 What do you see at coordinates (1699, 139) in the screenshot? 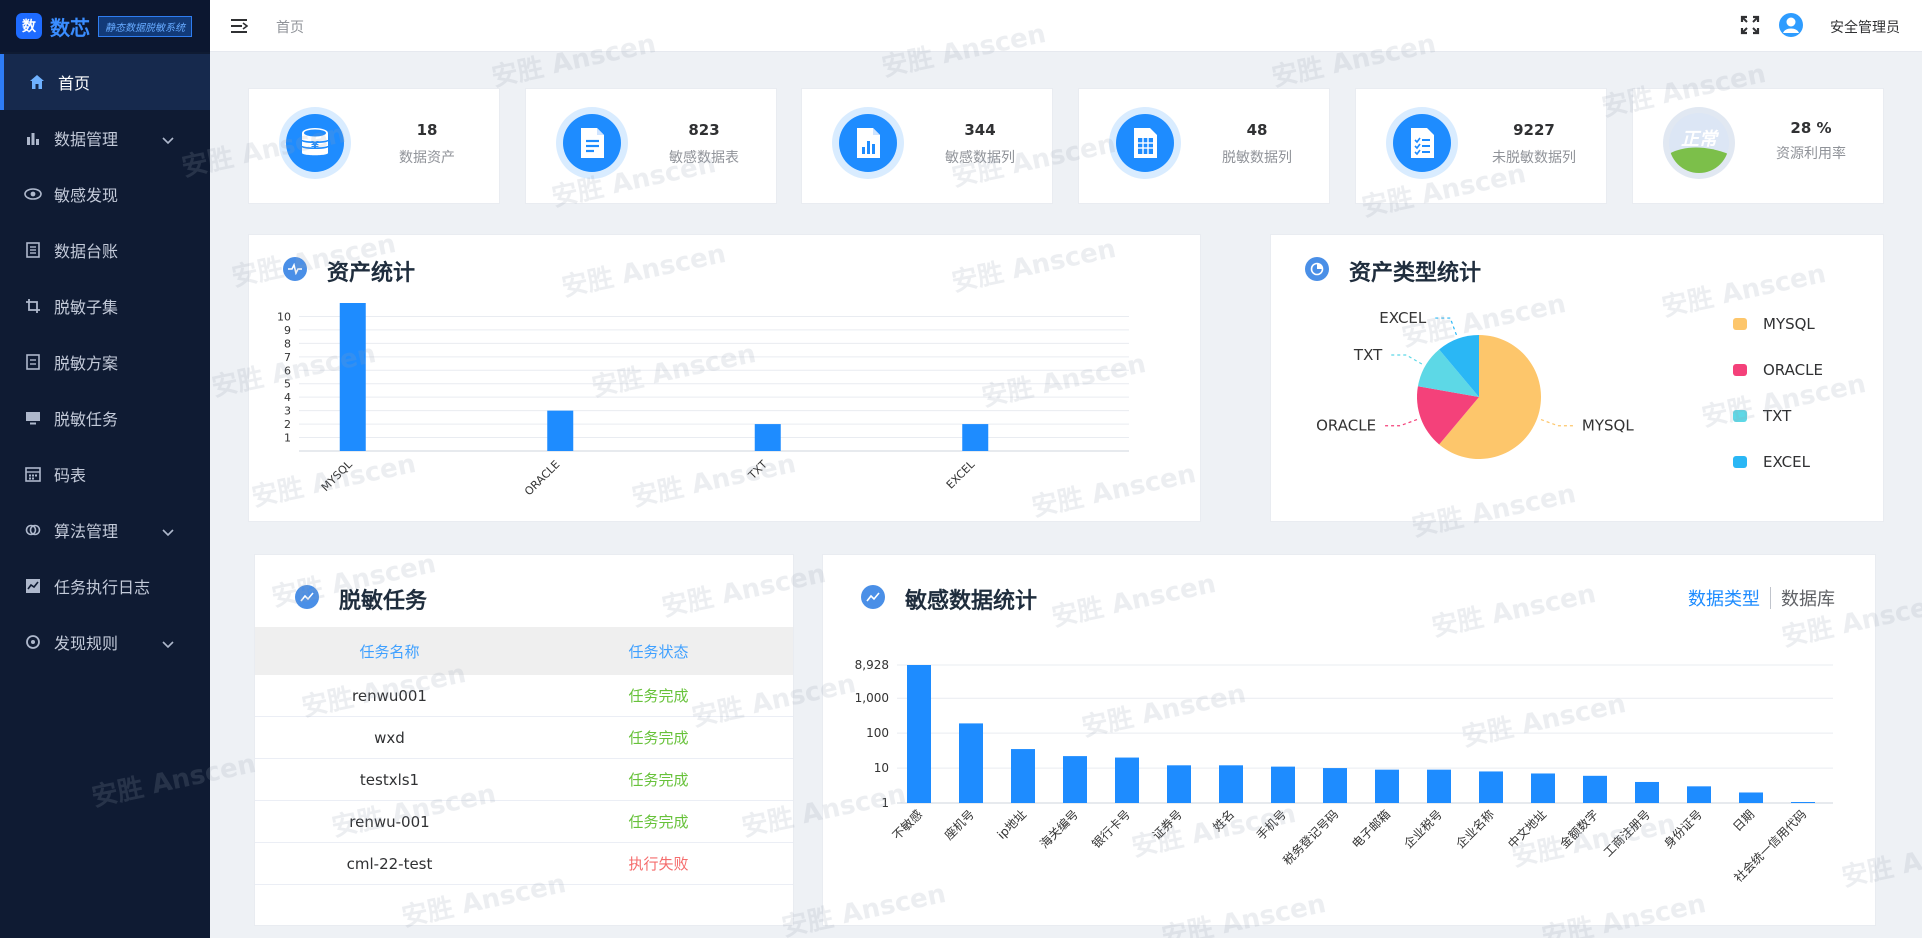
I see `status-badge: 正常` at bounding box center [1699, 139].